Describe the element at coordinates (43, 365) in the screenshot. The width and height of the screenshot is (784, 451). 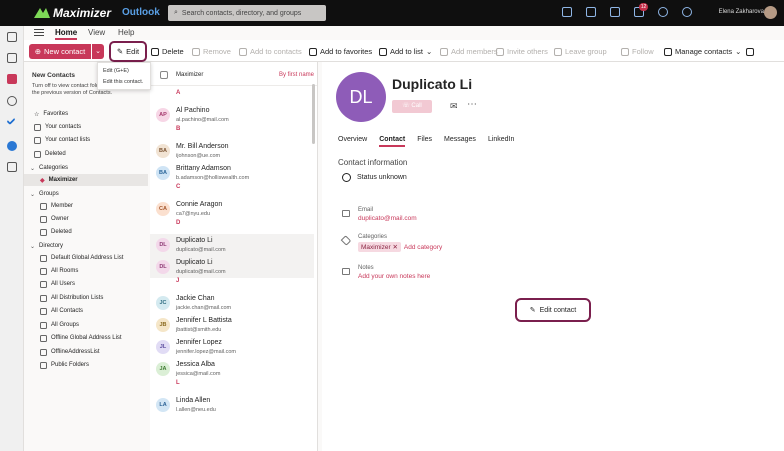
I see `folder-icon` at that location.